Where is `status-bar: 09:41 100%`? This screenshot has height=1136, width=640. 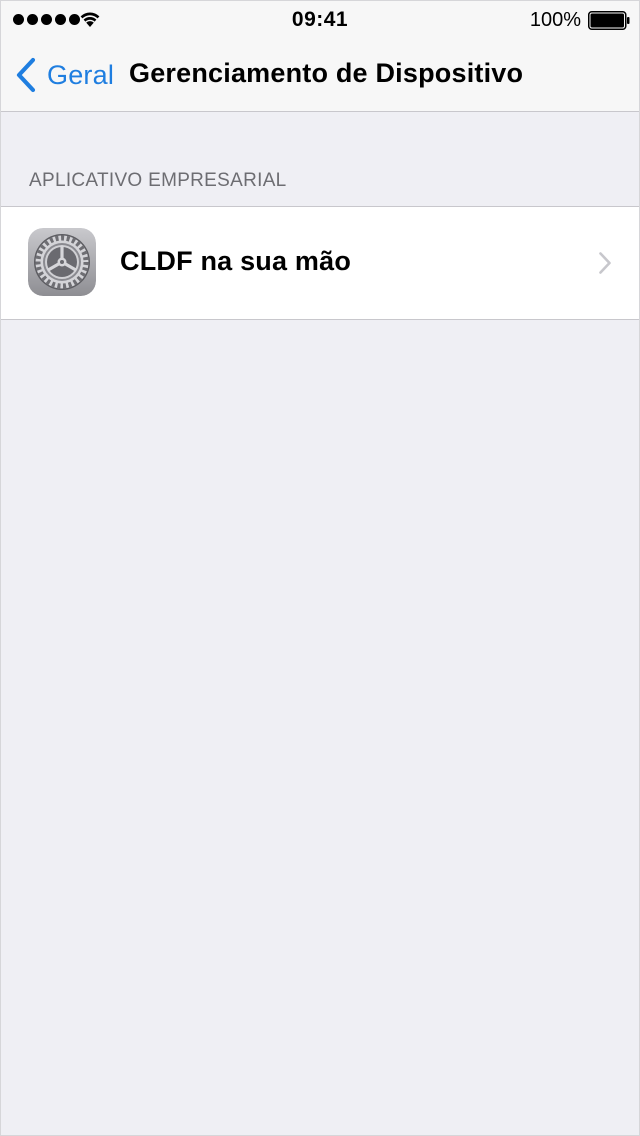
status-bar: 09:41 100% is located at coordinates (320, 21).